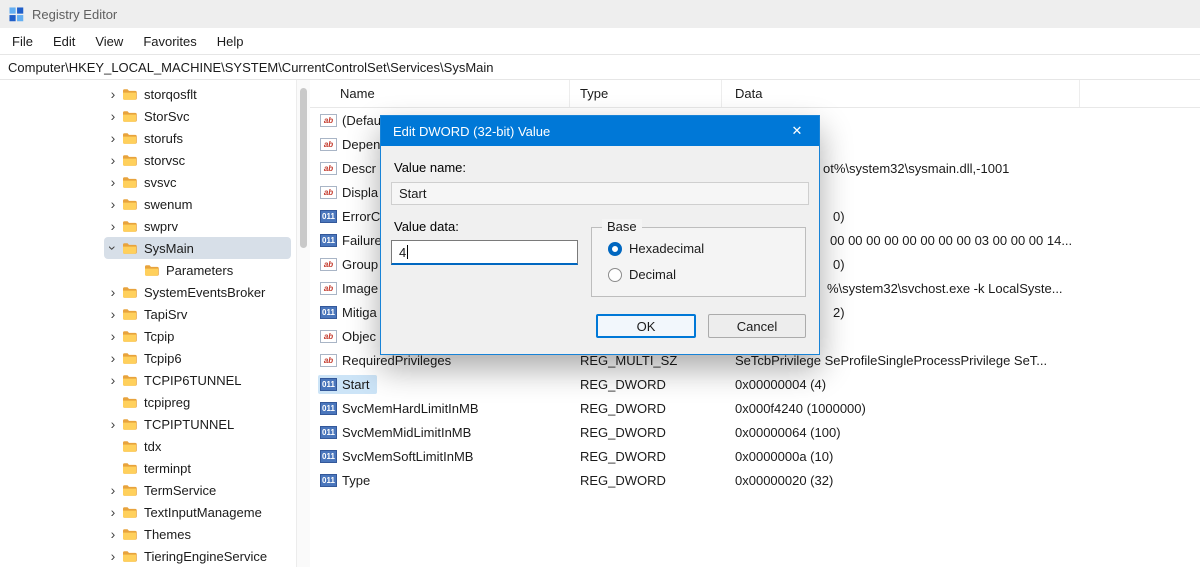 The image size is (1200, 567). Describe the element at coordinates (148, 556) in the screenshot. I see `tree-item-TieringEngineService: › TieringEngineService` at that location.